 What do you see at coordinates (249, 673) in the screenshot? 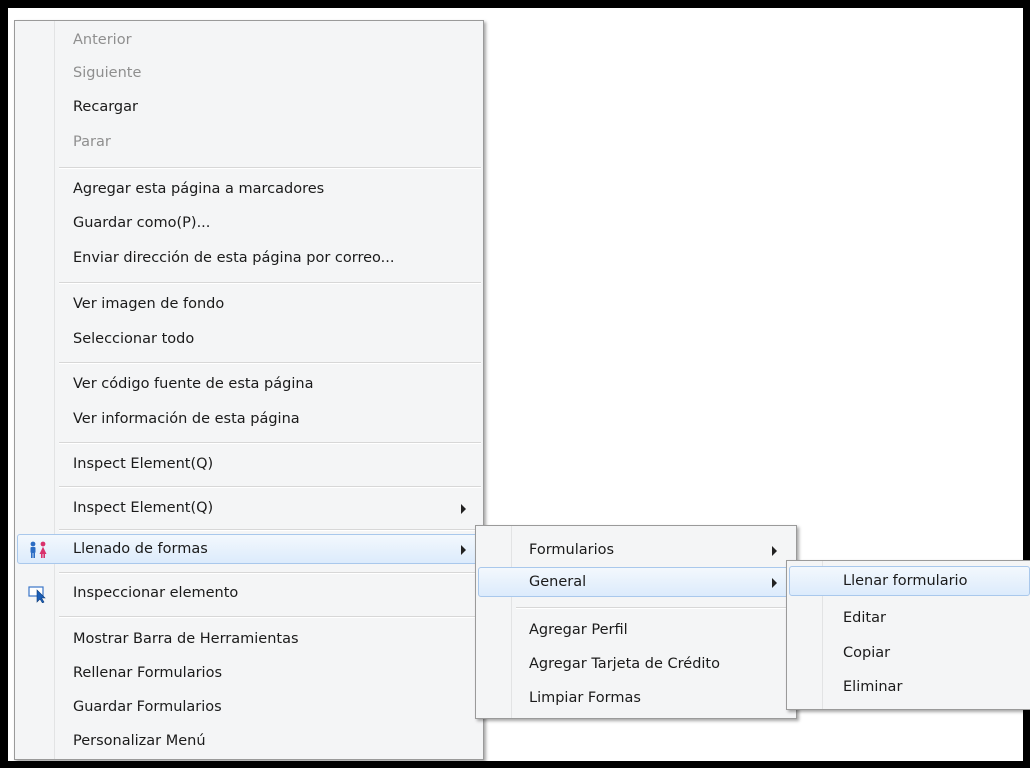
I see `menu-item-fill-forms: Rellenar Formularios` at bounding box center [249, 673].